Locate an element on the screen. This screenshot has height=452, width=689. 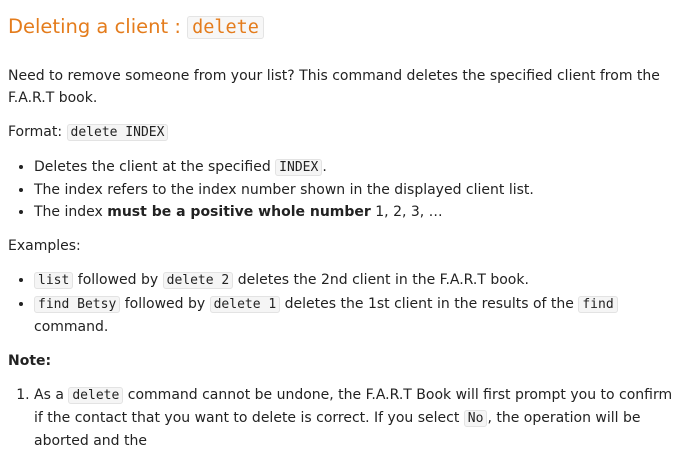
example1-code-list: list is located at coordinates (54, 280).